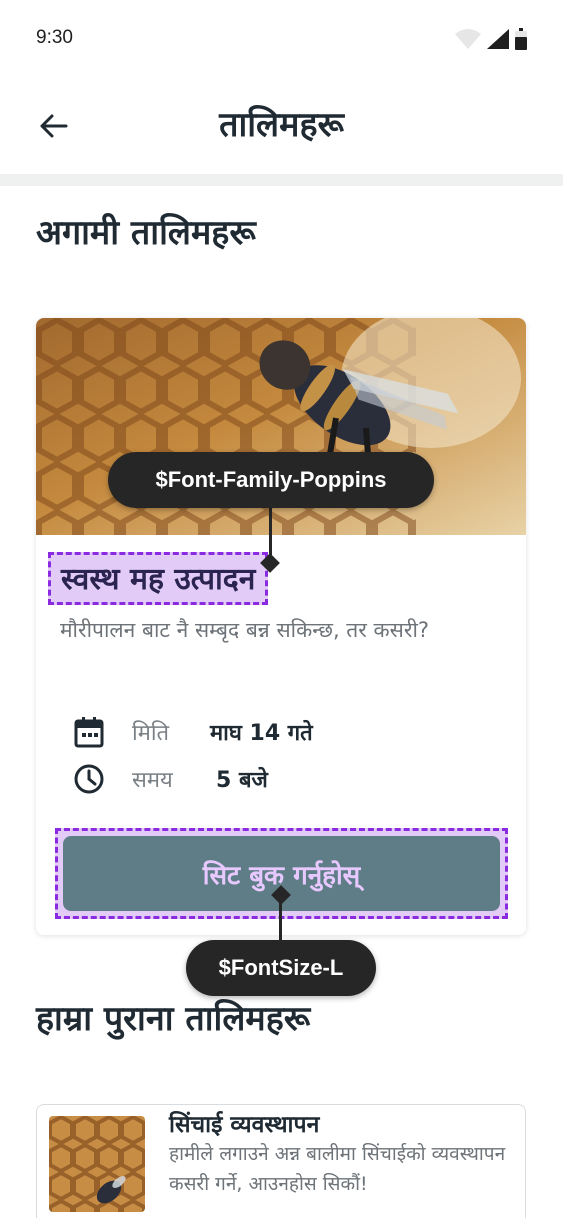 This screenshot has width=563, height=1218. Describe the element at coordinates (173, 1019) in the screenshot. I see `past-section-title: हाम्रा पुराना तालिमहरू` at that location.